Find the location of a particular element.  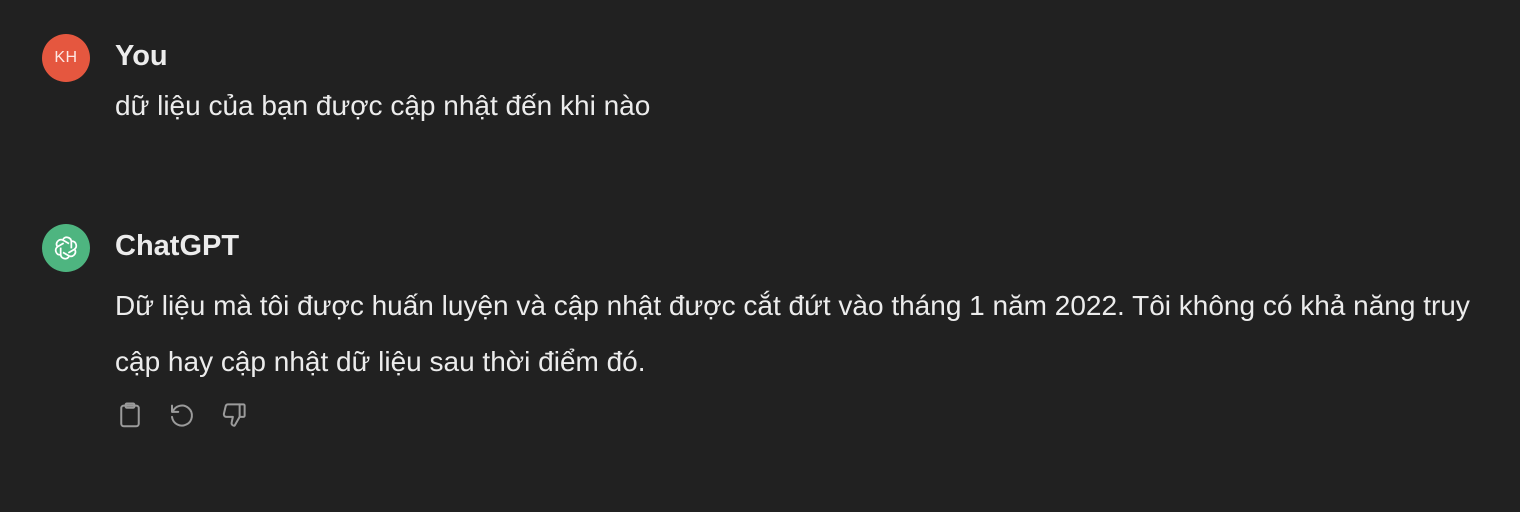

openai-logo-icon is located at coordinates (66, 248).